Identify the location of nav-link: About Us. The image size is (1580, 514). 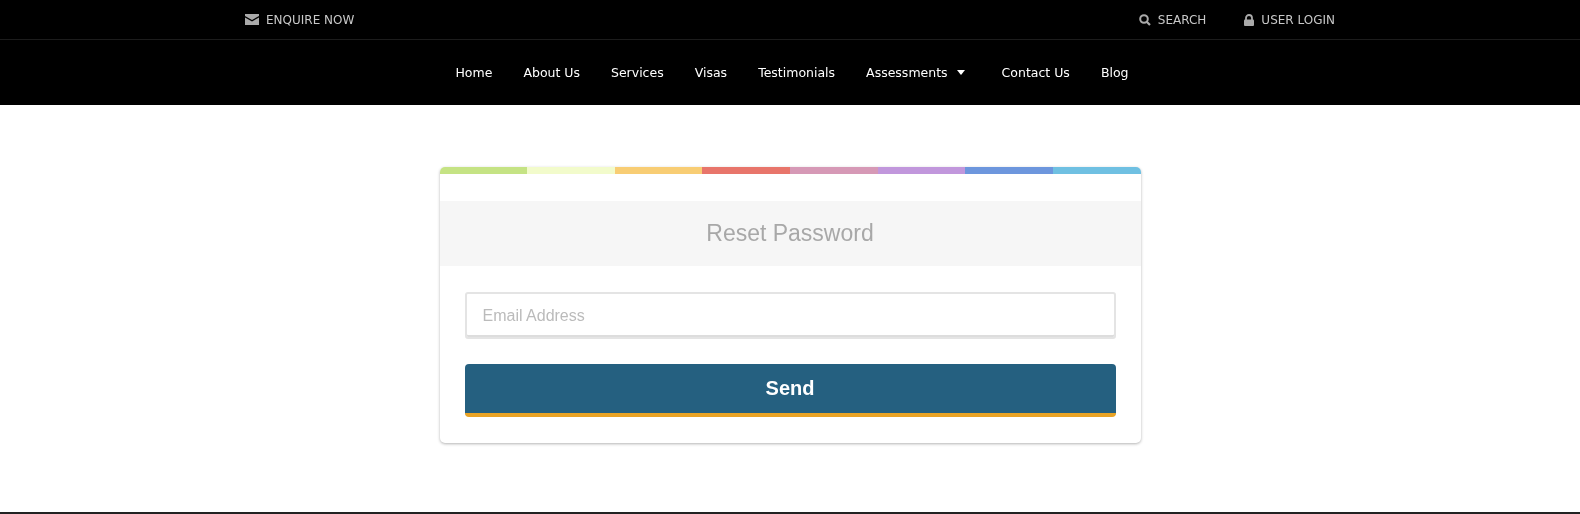
(551, 72).